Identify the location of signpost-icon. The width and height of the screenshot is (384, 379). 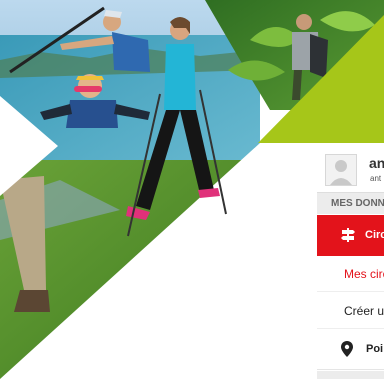
(348, 237).